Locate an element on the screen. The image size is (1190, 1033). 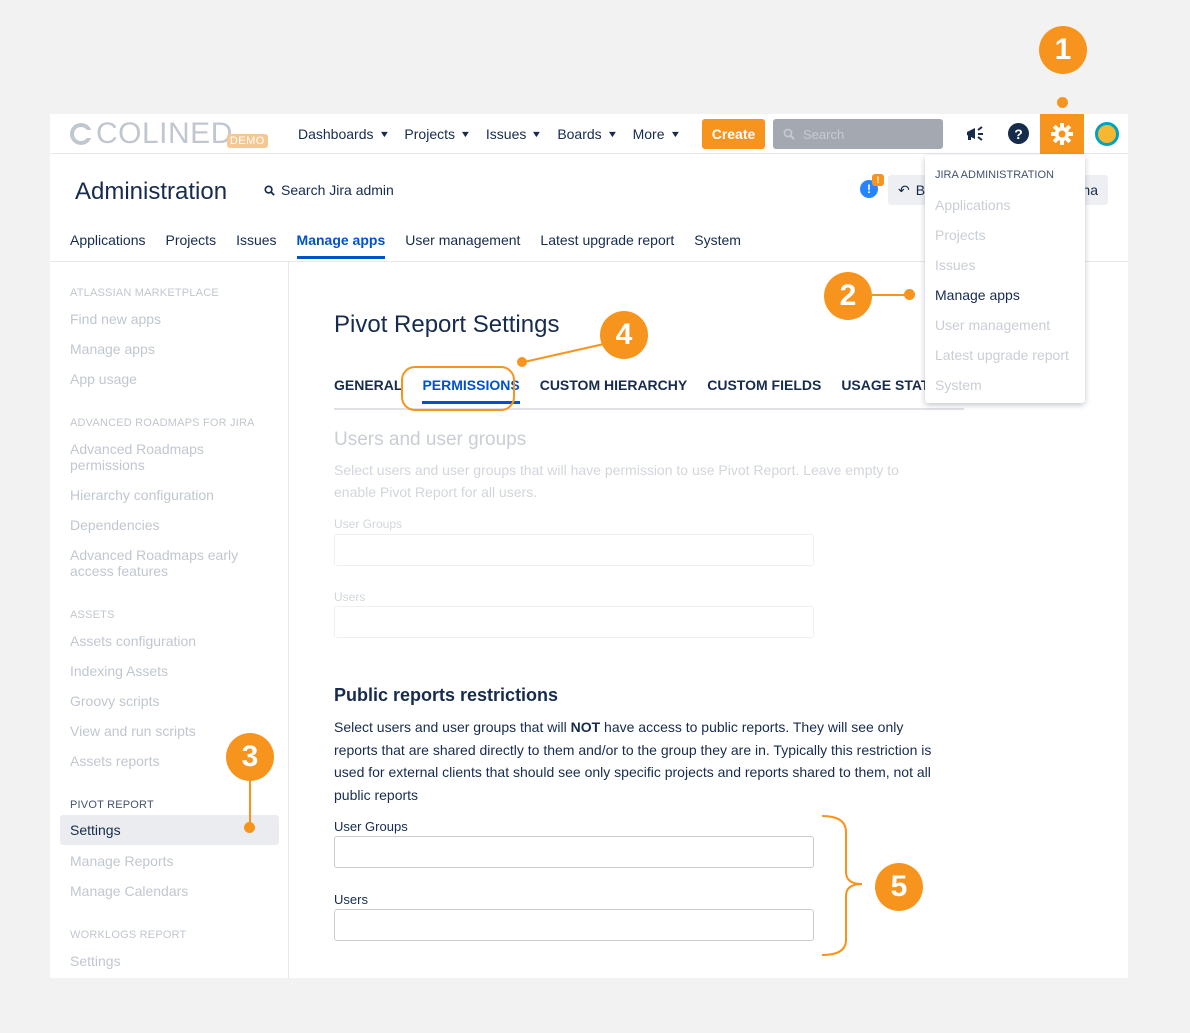
callout-2-dot is located at coordinates (909, 294).